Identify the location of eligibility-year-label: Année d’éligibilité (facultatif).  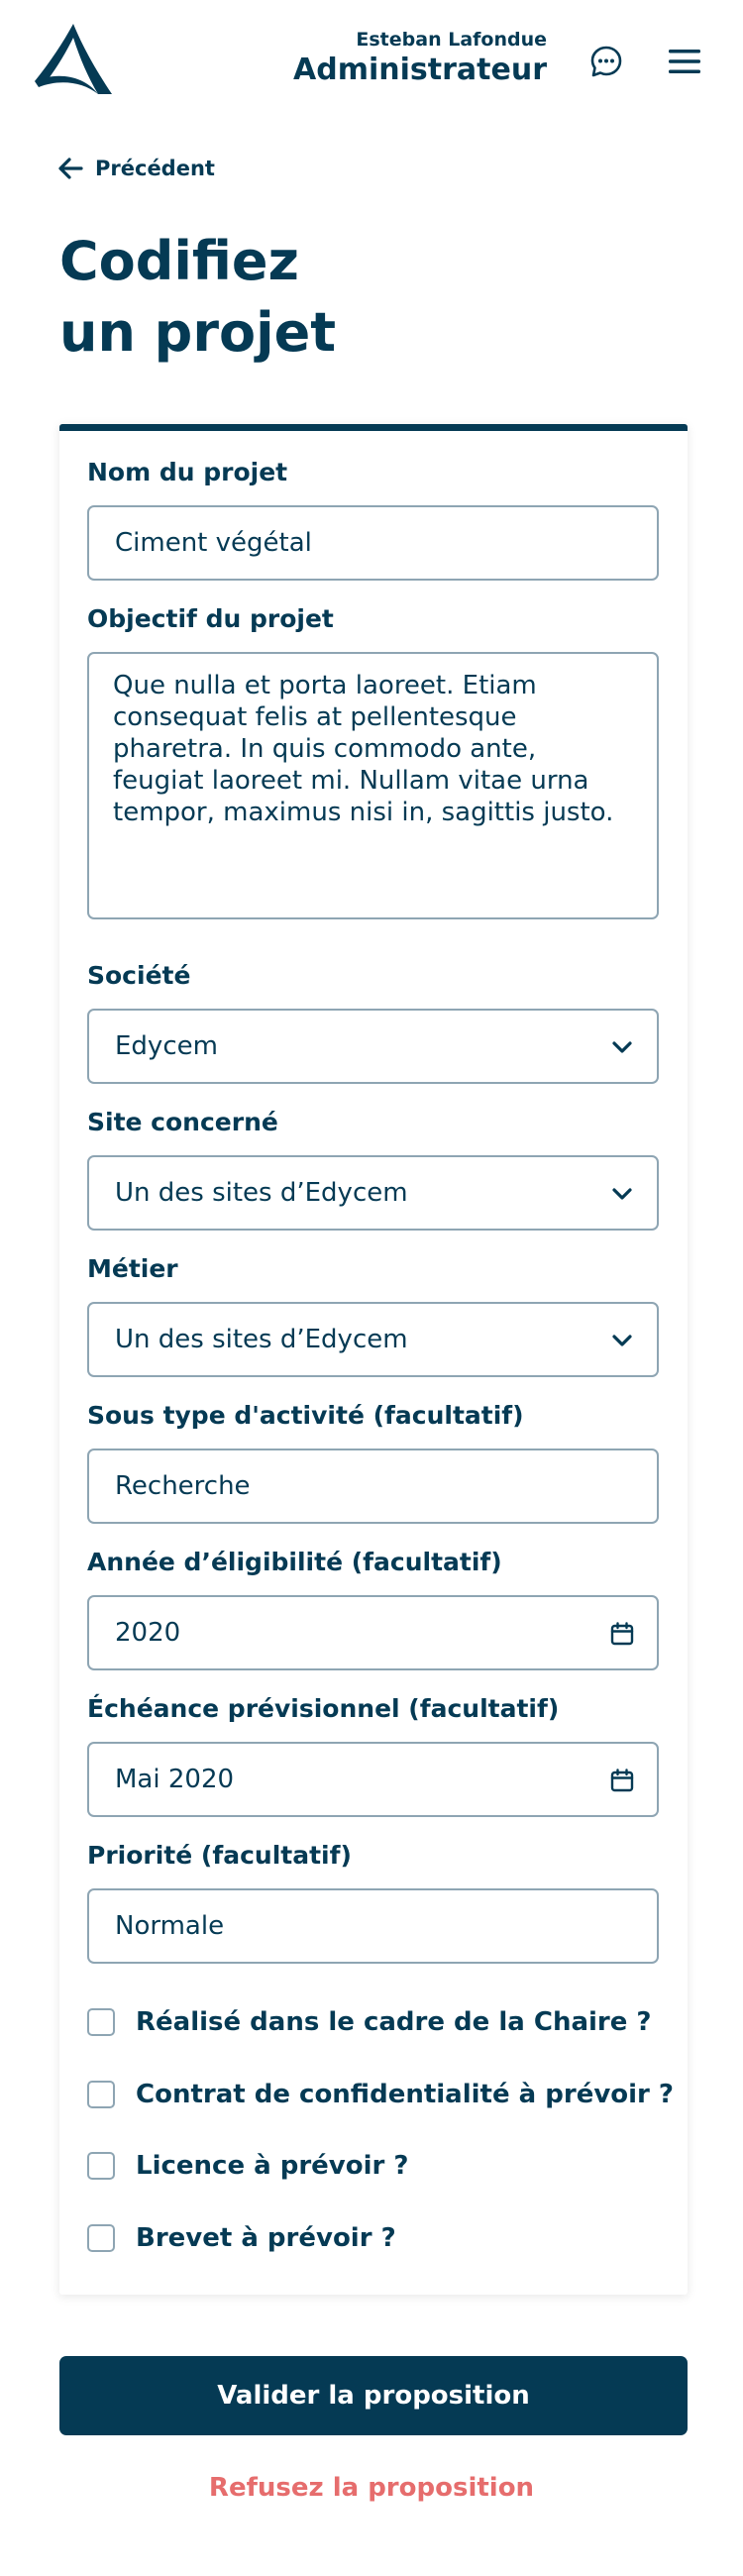
(294, 1562).